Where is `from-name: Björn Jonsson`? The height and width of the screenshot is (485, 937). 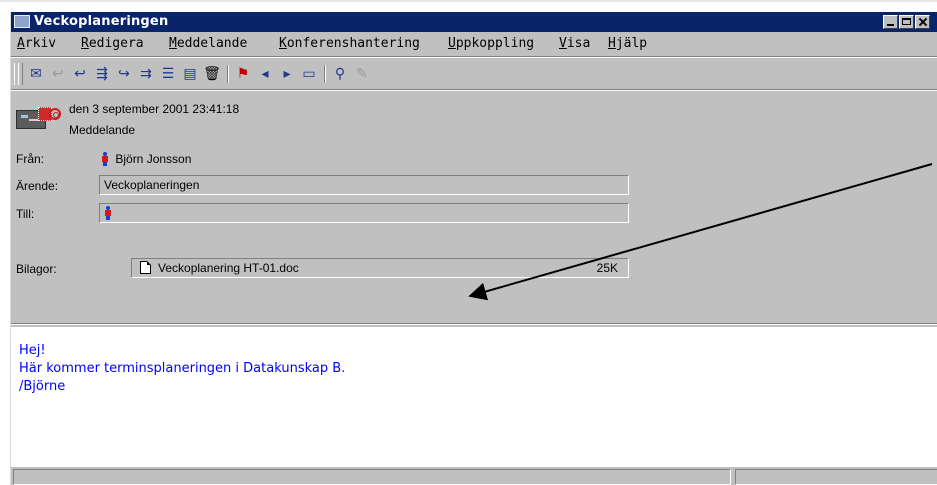
from-name: Björn Jonsson is located at coordinates (153, 159).